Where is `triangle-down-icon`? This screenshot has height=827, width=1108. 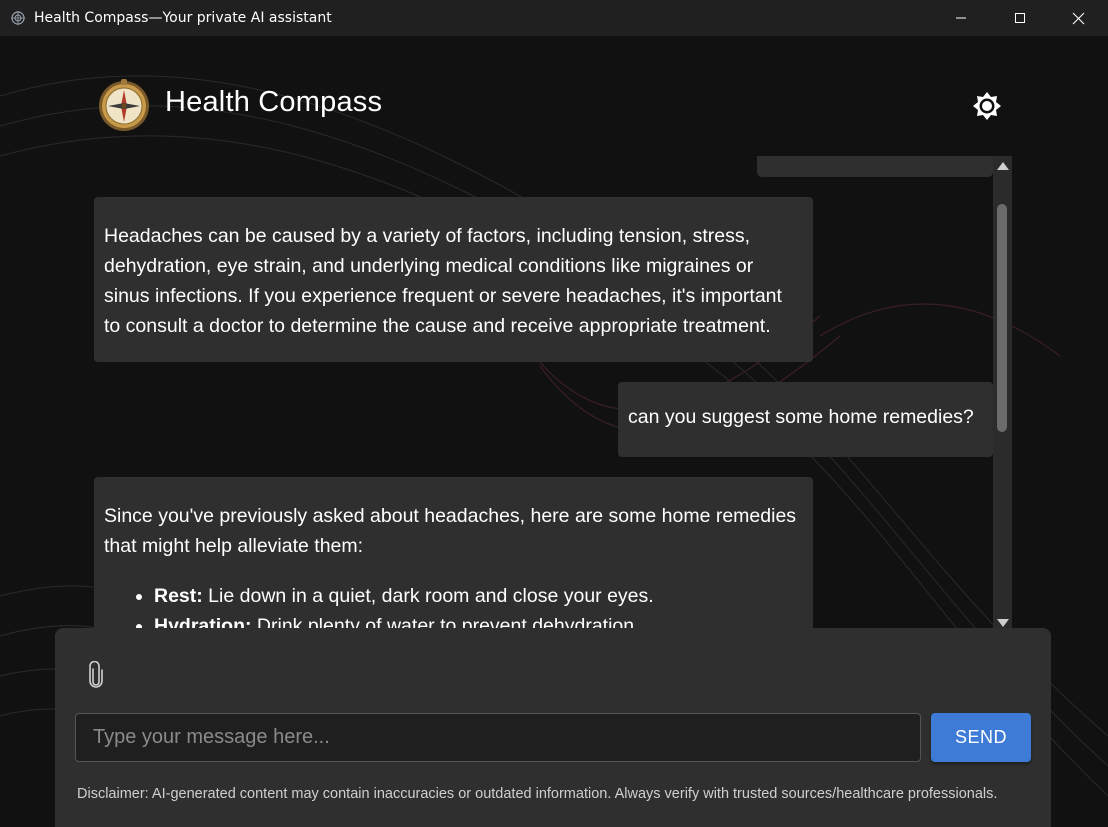
triangle-down-icon is located at coordinates (1002, 623).